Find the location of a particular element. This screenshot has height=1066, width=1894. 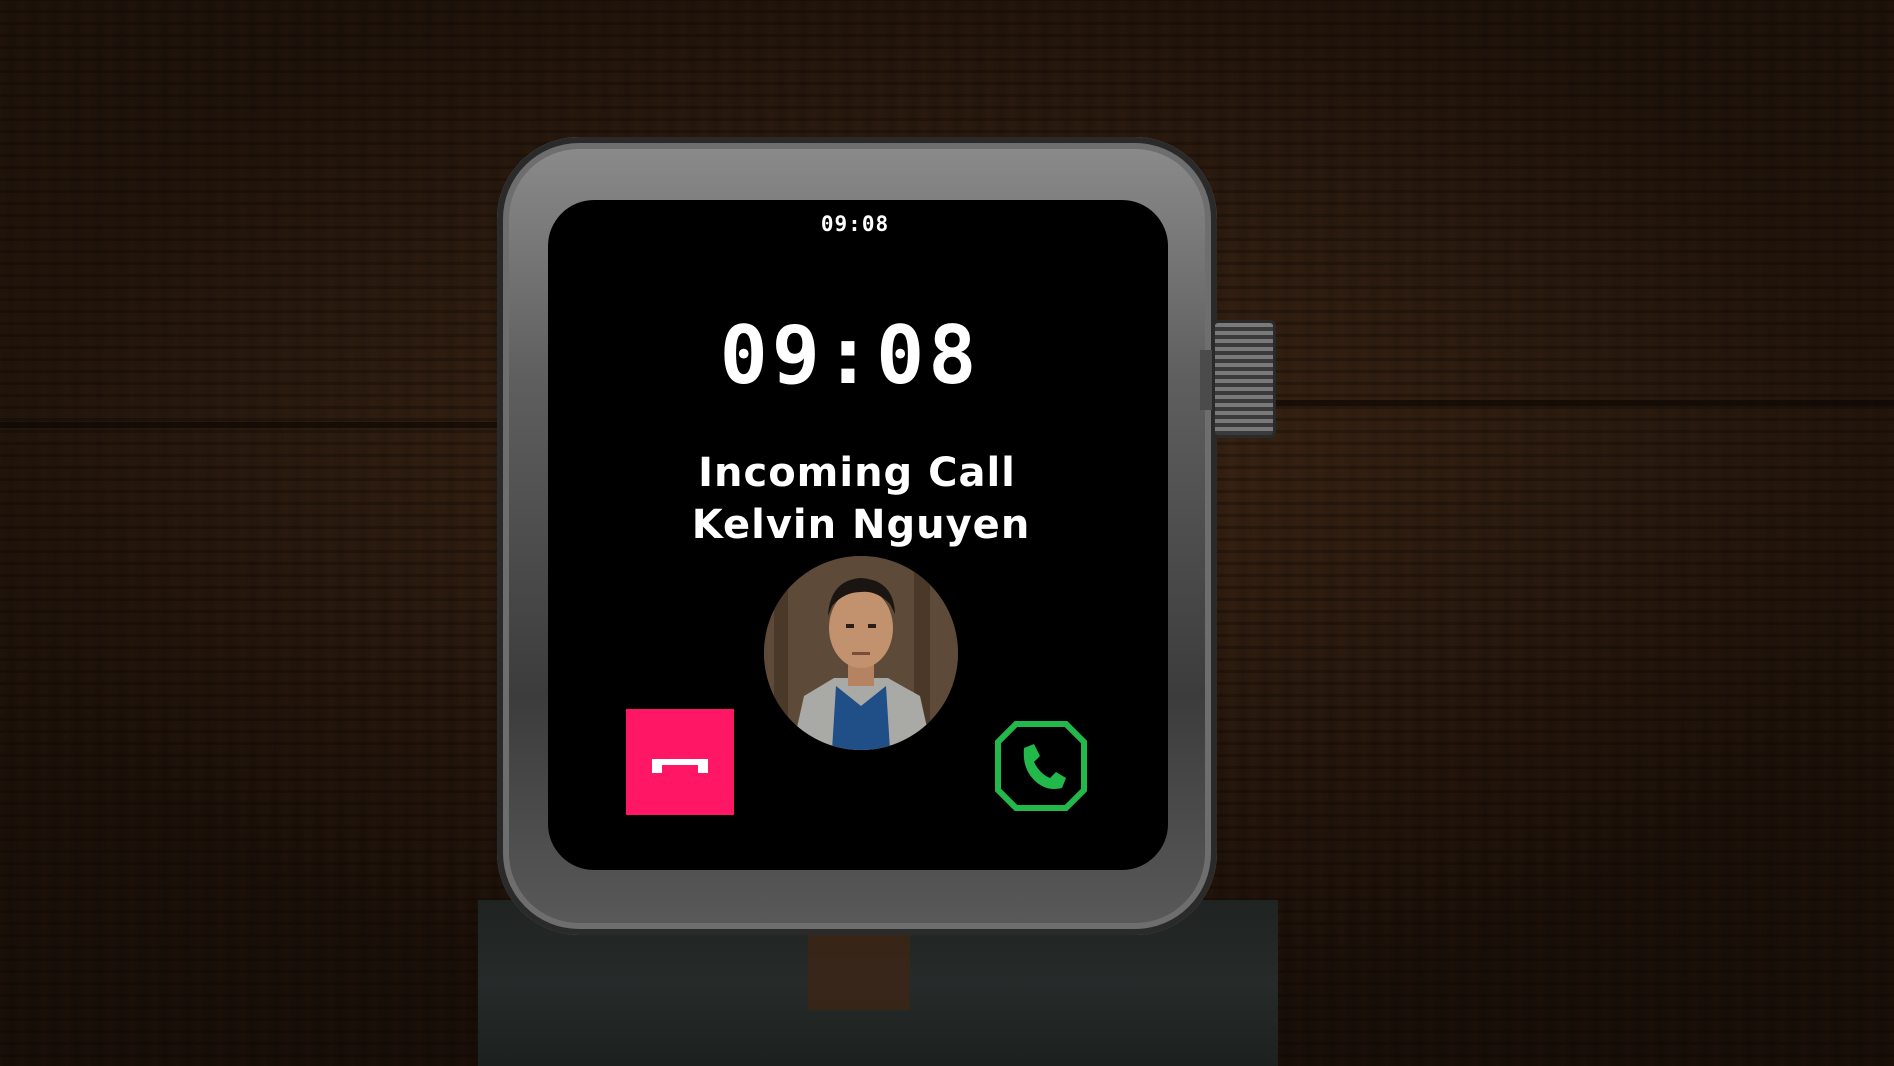

status-bar-time: 09:08 is located at coordinates (855, 224).